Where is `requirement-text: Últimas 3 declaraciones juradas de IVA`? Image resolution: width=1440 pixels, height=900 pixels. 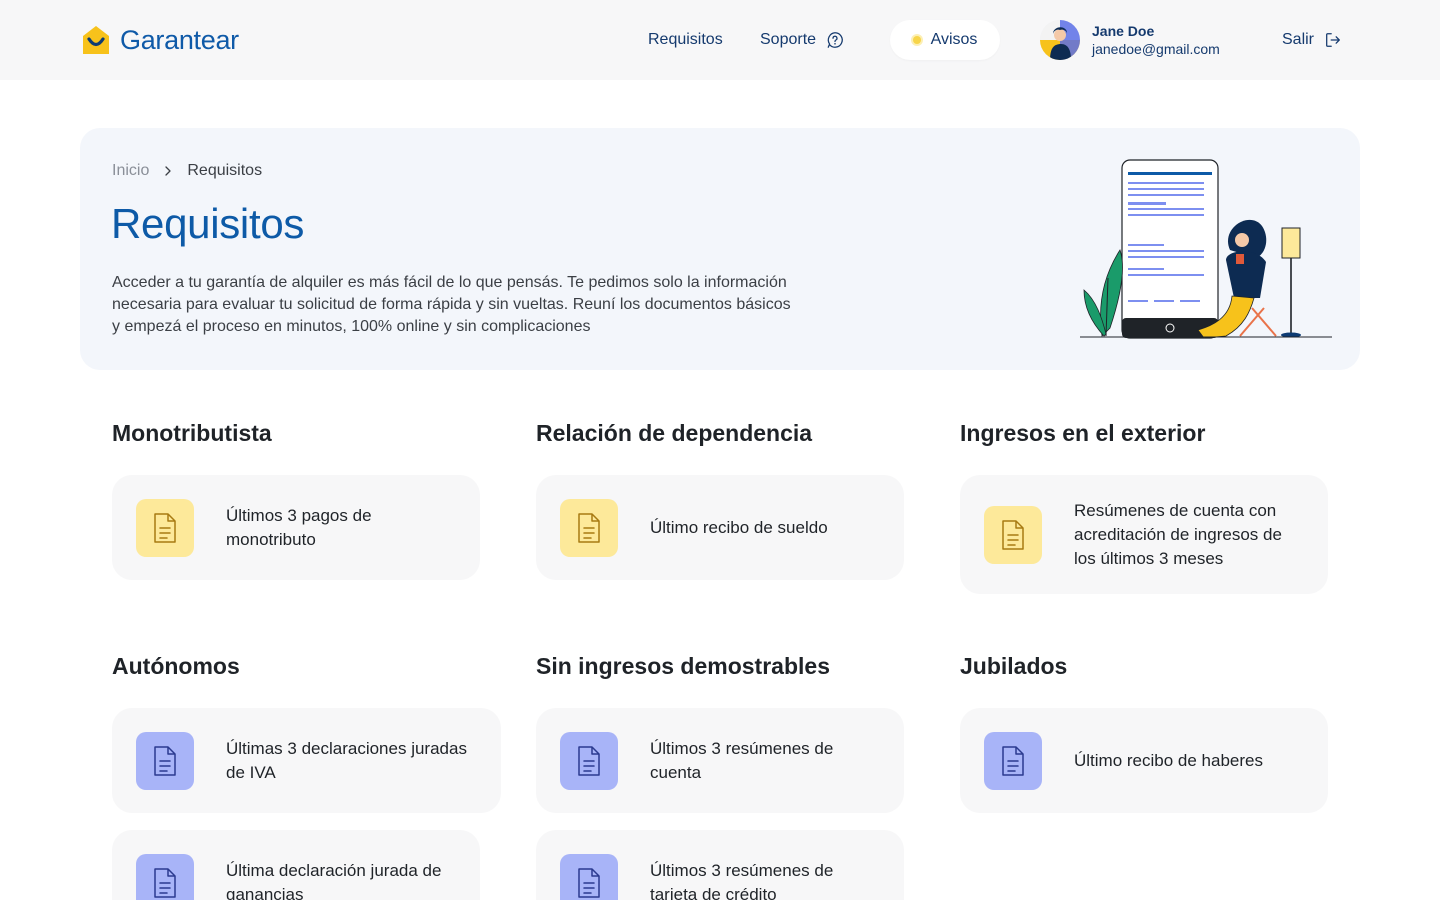 requirement-text: Últimas 3 declaraciones juradas de IVA is located at coordinates (346, 760).